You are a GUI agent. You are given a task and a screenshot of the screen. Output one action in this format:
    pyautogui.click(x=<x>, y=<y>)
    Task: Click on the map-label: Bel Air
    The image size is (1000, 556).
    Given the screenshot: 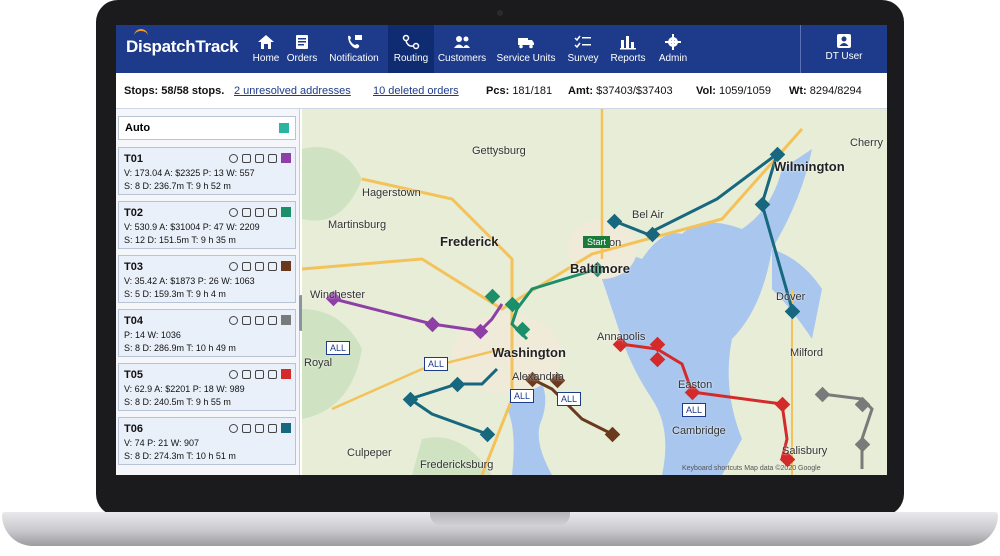 What is the action you would take?
    pyautogui.click(x=648, y=215)
    